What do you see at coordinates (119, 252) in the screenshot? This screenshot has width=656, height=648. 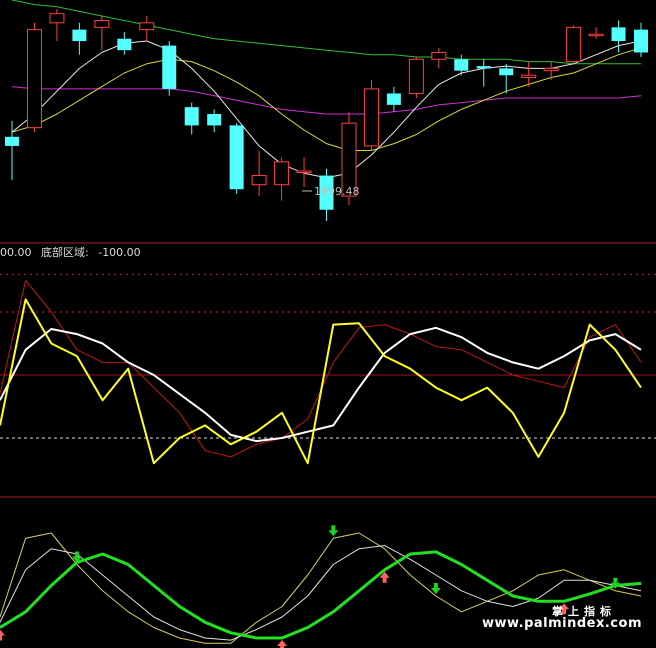 I see `header-value: -100.00` at bounding box center [119, 252].